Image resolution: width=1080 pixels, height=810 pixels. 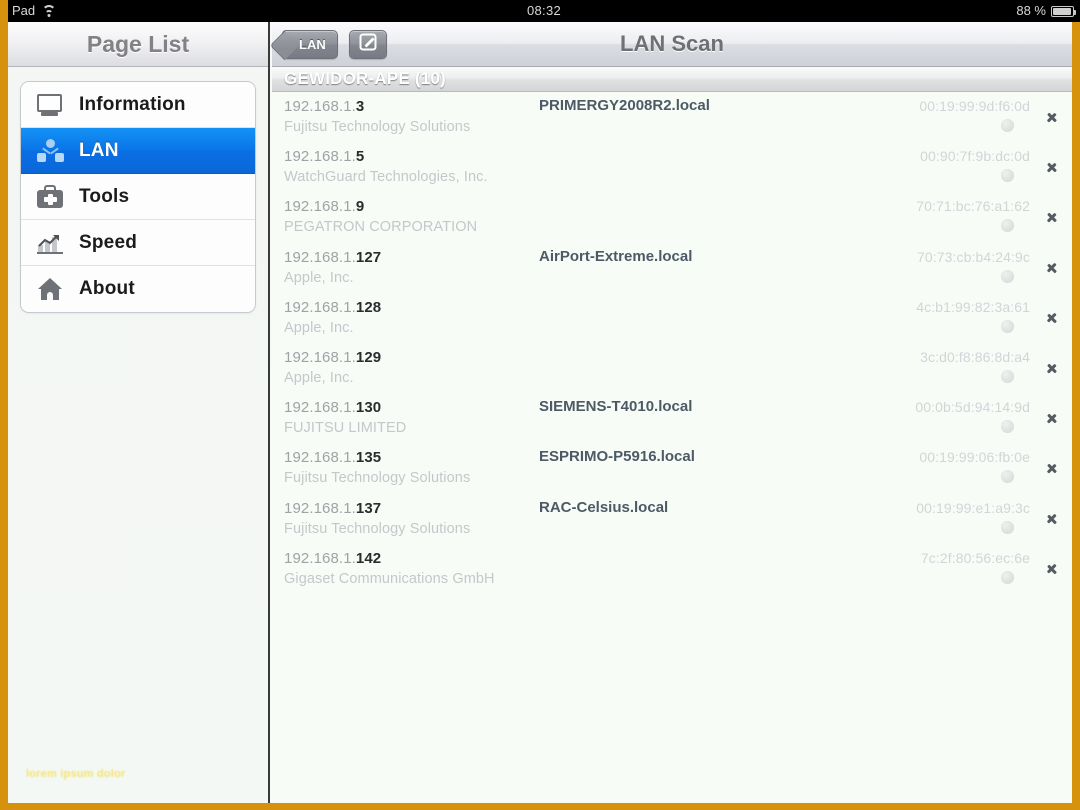 What do you see at coordinates (138, 289) in the screenshot?
I see `sidebar-item-about: About` at bounding box center [138, 289].